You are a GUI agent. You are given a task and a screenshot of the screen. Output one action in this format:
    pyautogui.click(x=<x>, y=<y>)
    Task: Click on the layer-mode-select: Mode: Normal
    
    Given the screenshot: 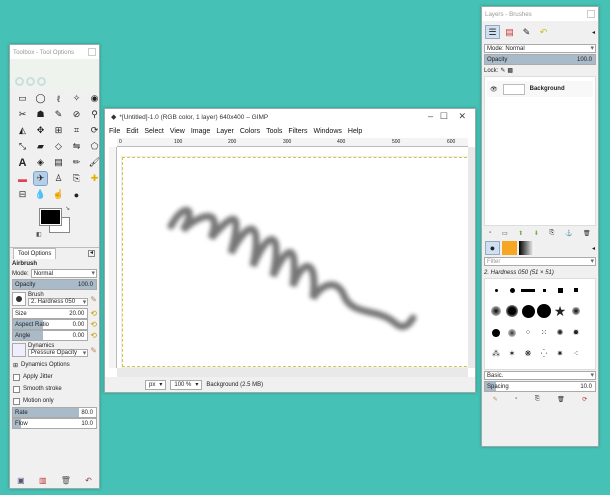 What is the action you would take?
    pyautogui.click(x=540, y=48)
    